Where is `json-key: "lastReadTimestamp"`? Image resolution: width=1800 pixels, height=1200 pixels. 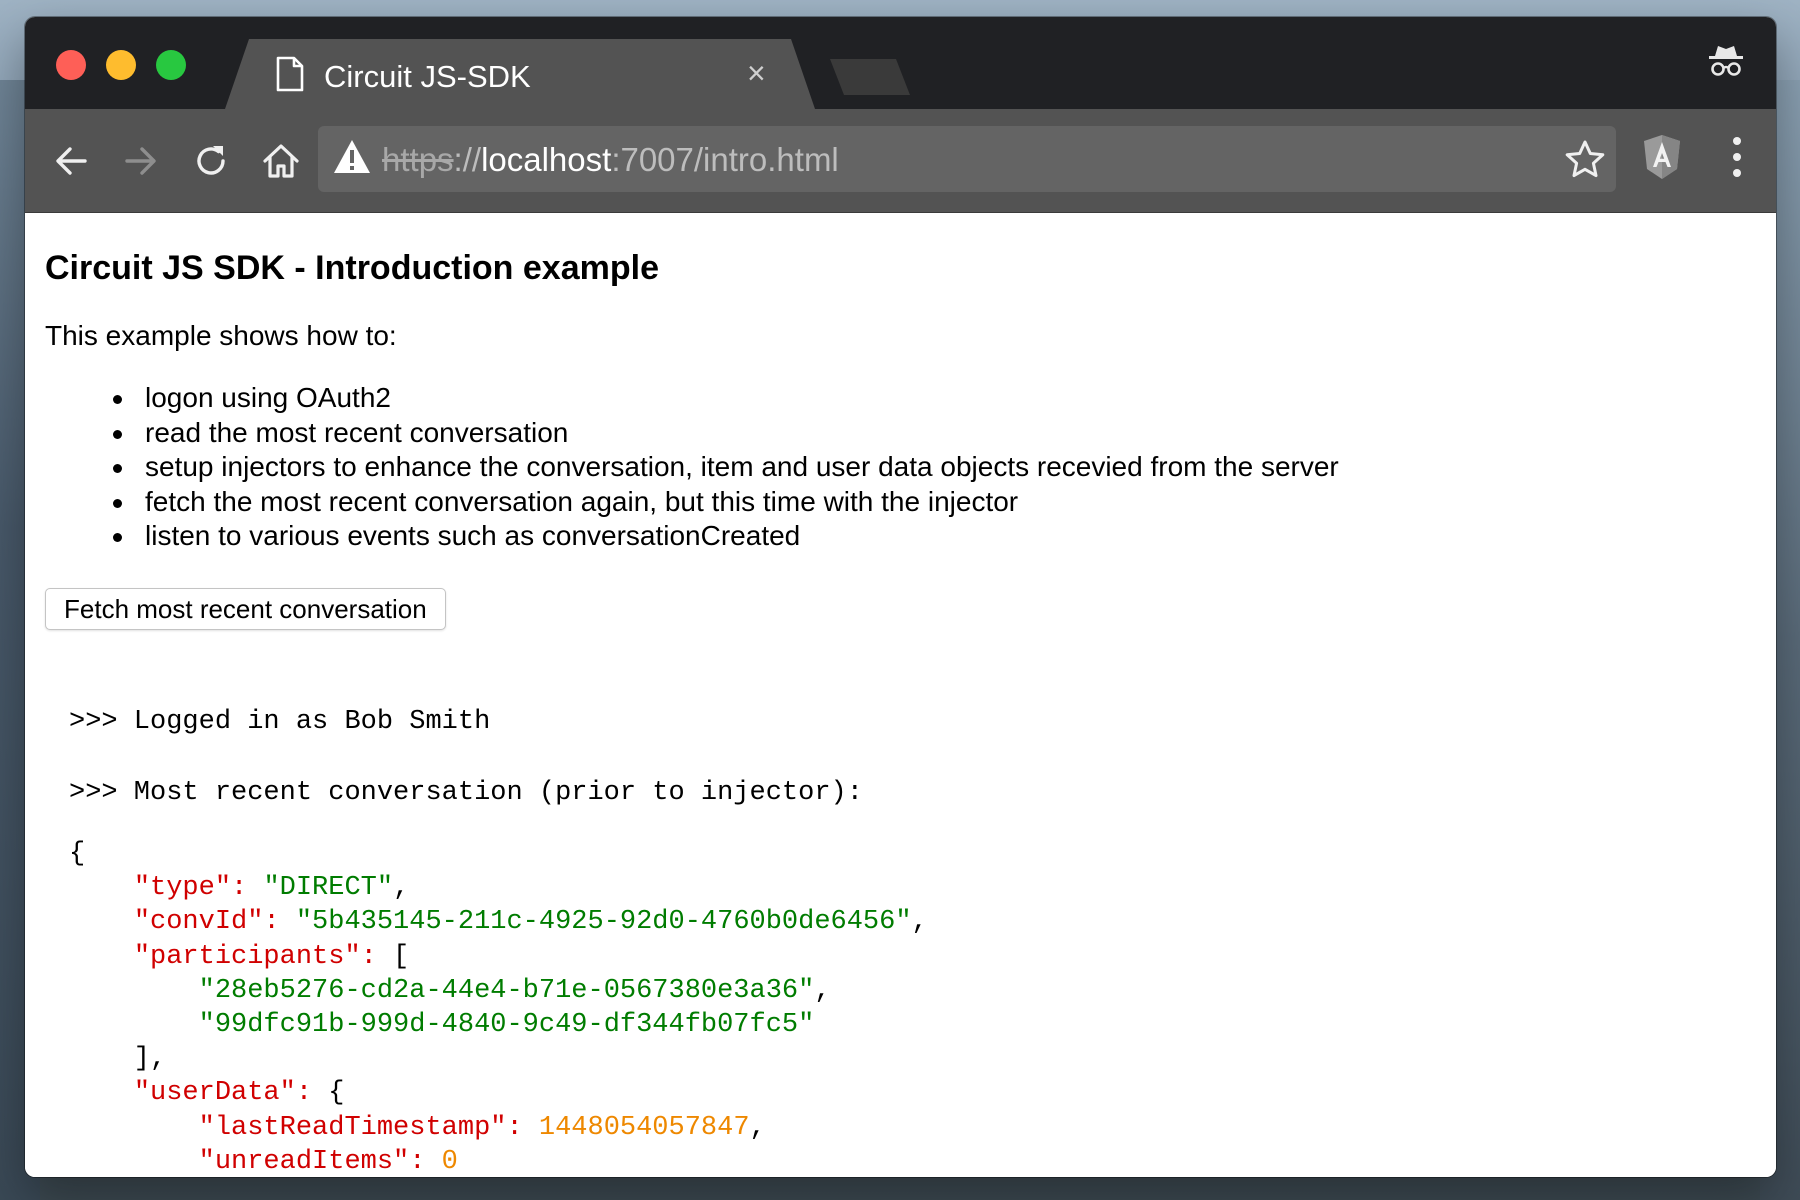
json-key: "lastReadTimestamp" is located at coordinates (352, 1127).